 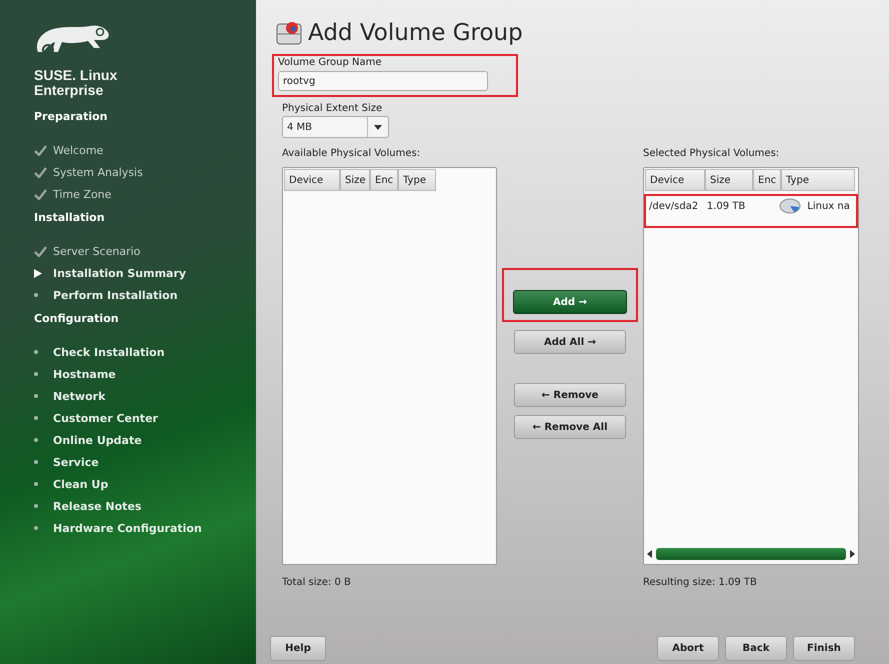 I want to click on caret-icon, so click(x=378, y=127).